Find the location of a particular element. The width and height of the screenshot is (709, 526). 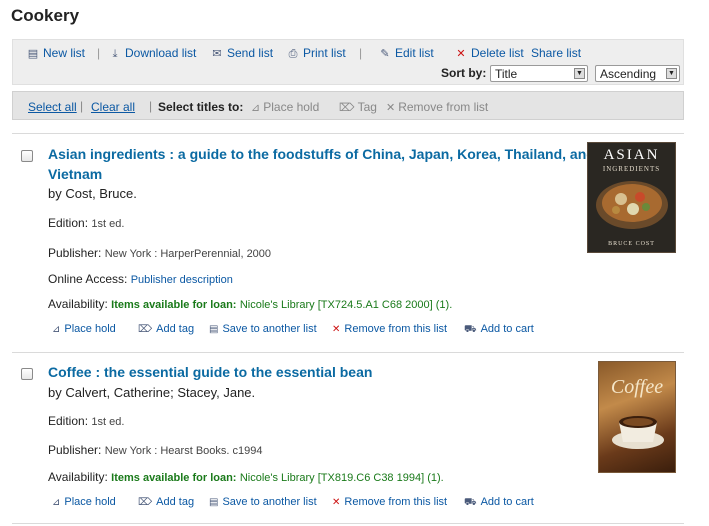

remove-from-list-disabled: ✕ Remove from list is located at coordinates (437, 107).